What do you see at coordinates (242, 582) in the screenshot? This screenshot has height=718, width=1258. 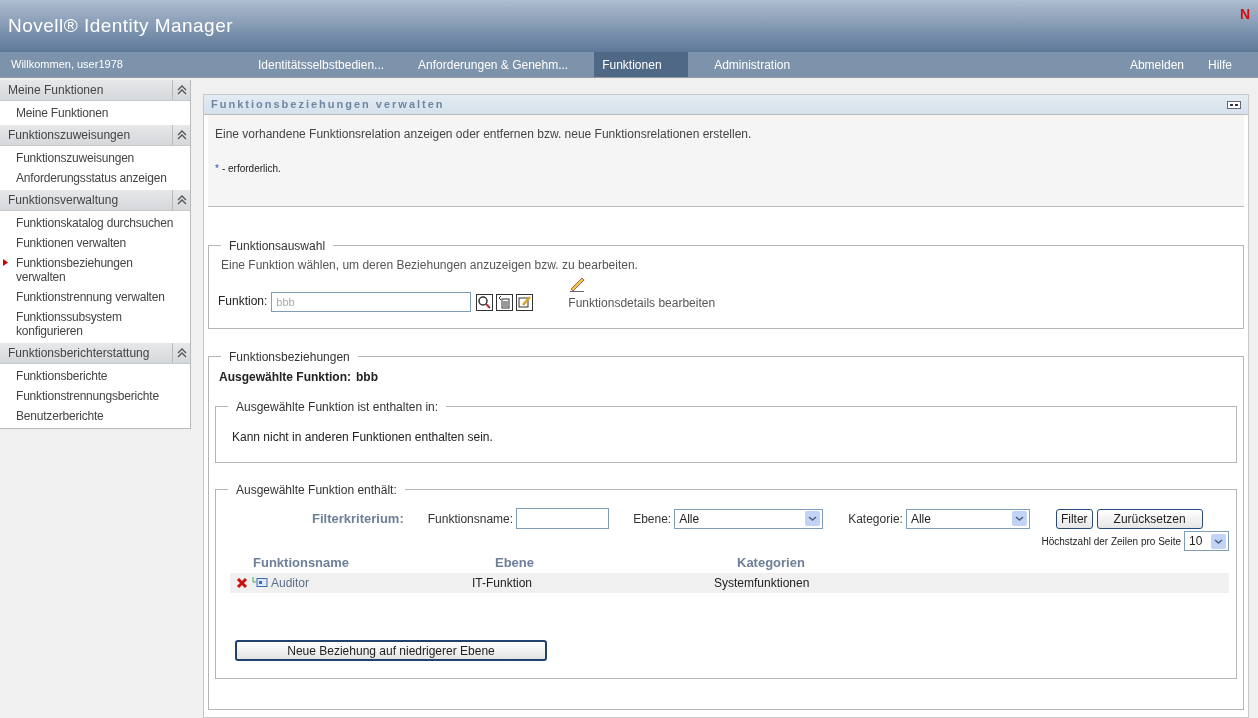 I see `delete-icon` at bounding box center [242, 582].